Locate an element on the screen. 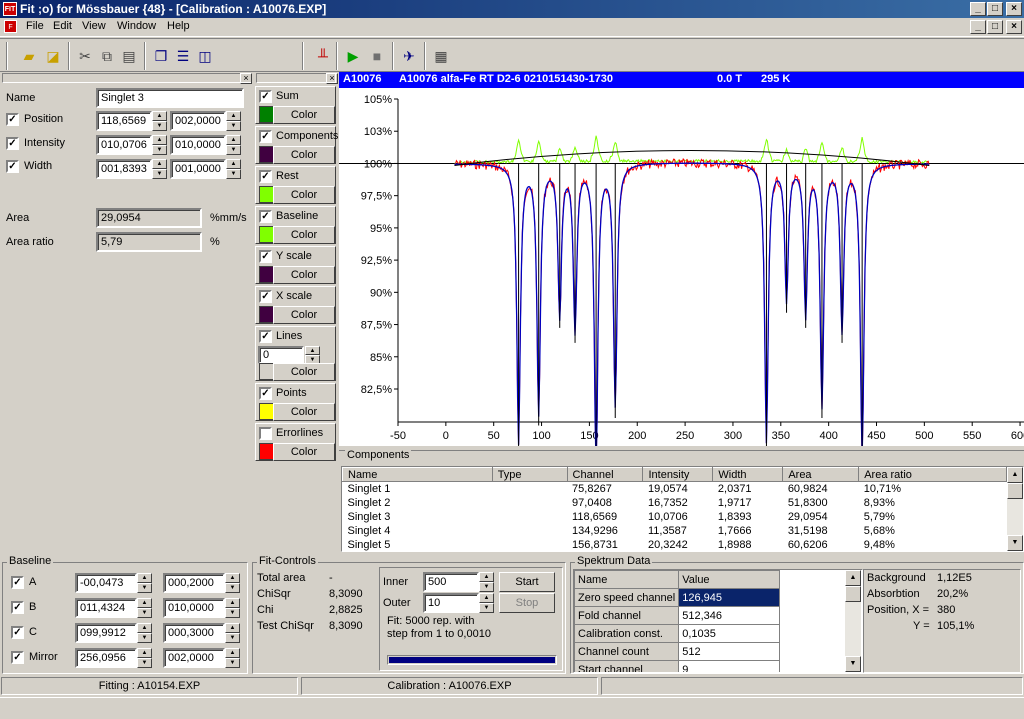 The height and width of the screenshot is (719, 1024). column-header: Intensity is located at coordinates (678, 474).